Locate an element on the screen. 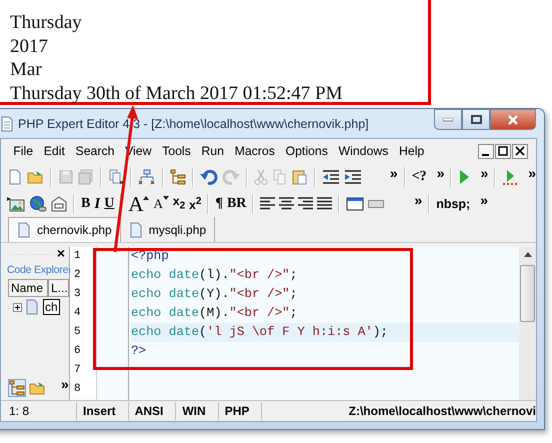 The width and height of the screenshot is (552, 443). column-header: Name is located at coordinates (28, 288).